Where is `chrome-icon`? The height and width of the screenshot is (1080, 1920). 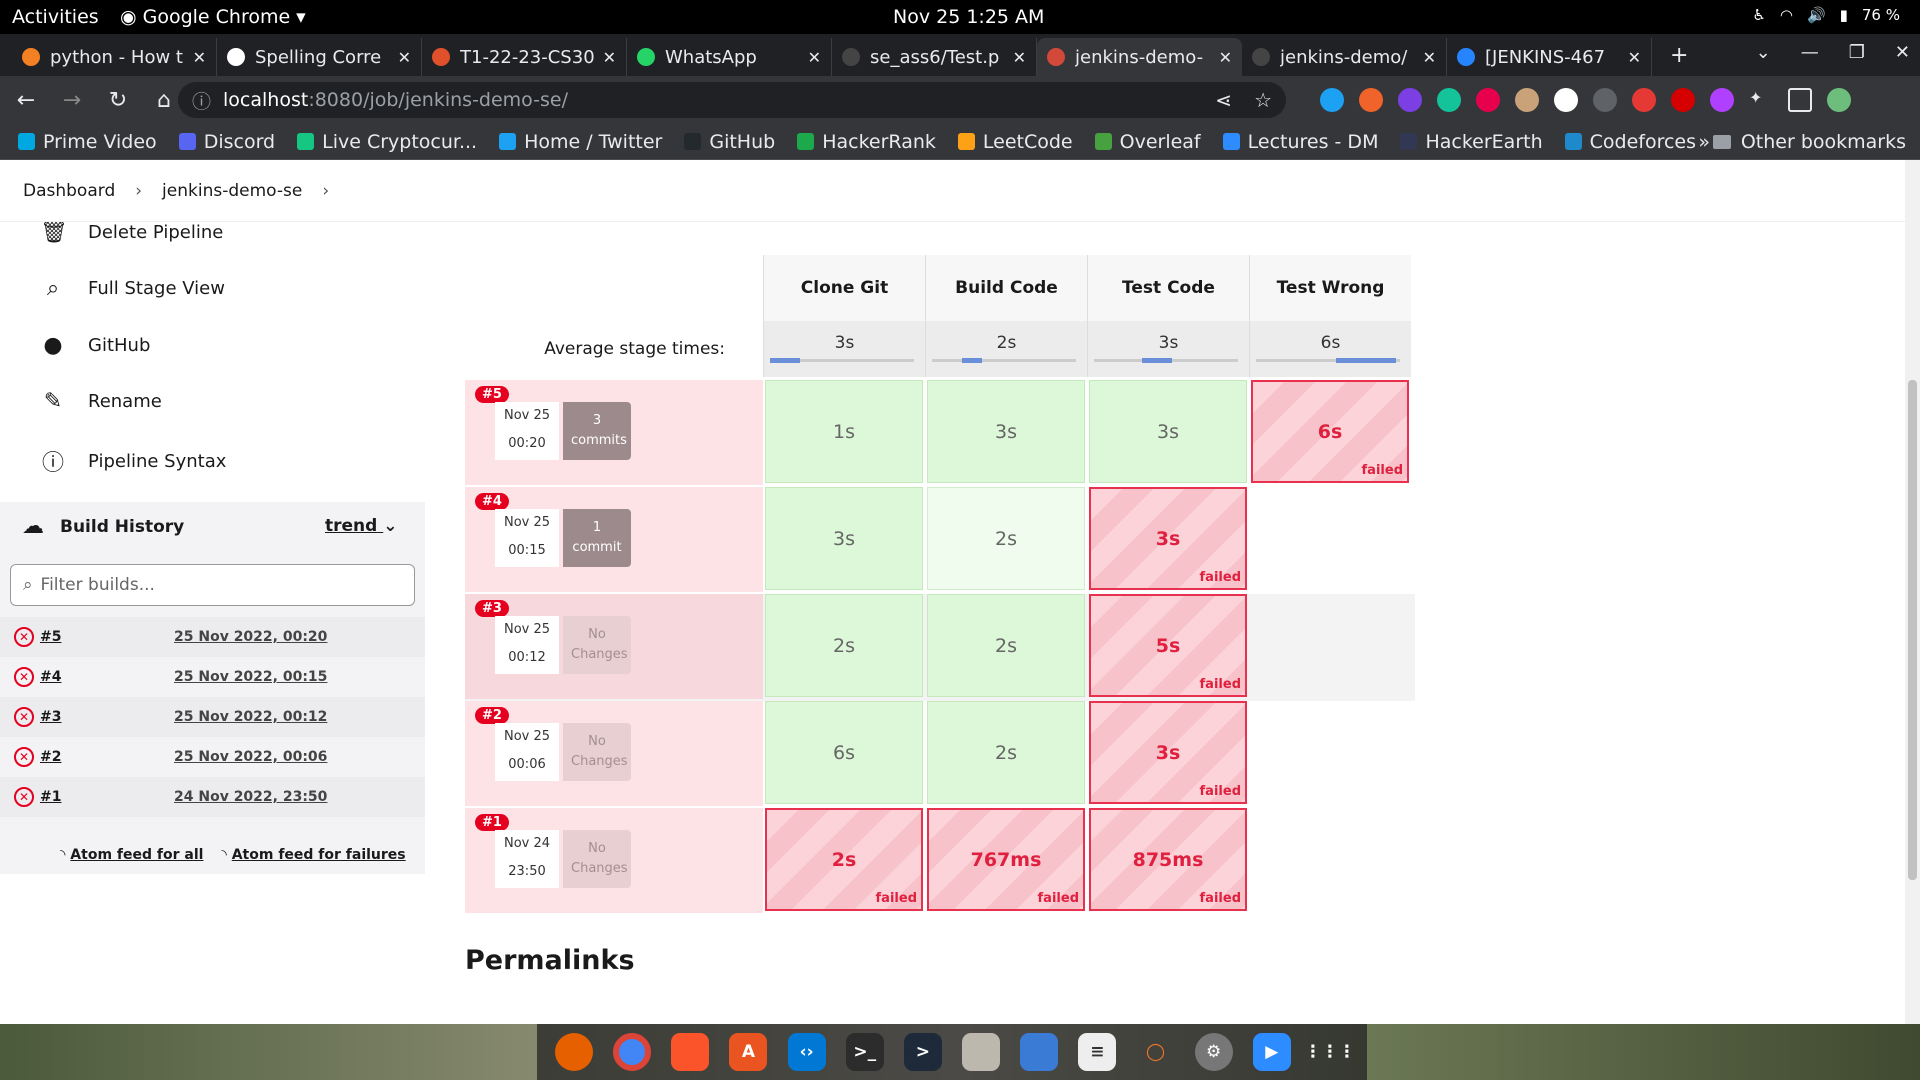
chrome-icon is located at coordinates (632, 1052).